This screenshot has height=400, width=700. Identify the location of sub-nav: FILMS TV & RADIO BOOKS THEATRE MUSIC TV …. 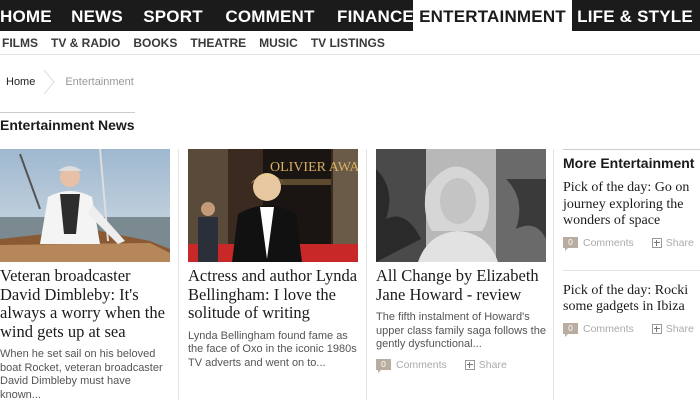
(350, 43).